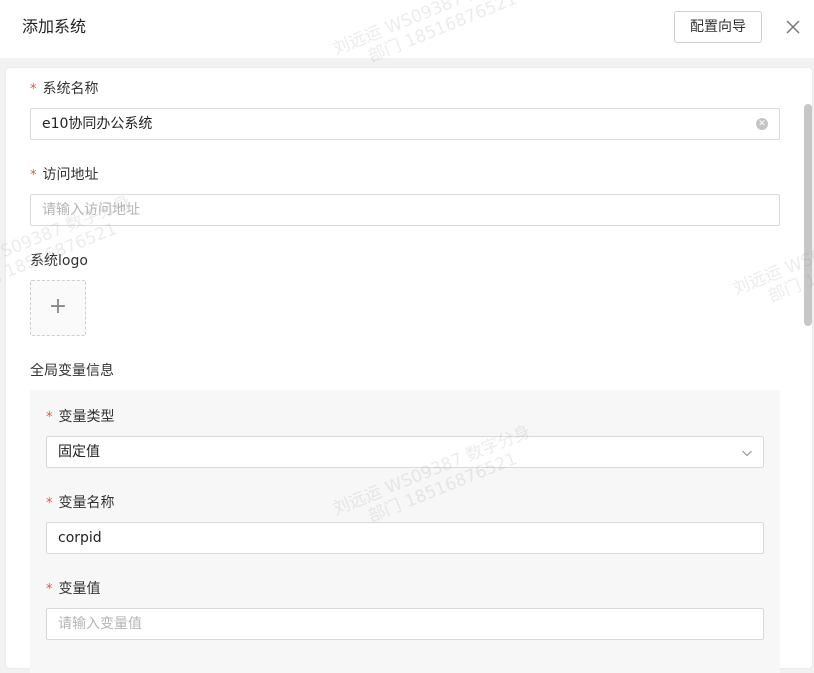 The height and width of the screenshot is (673, 814). I want to click on chevron-down-icon, so click(747, 453).